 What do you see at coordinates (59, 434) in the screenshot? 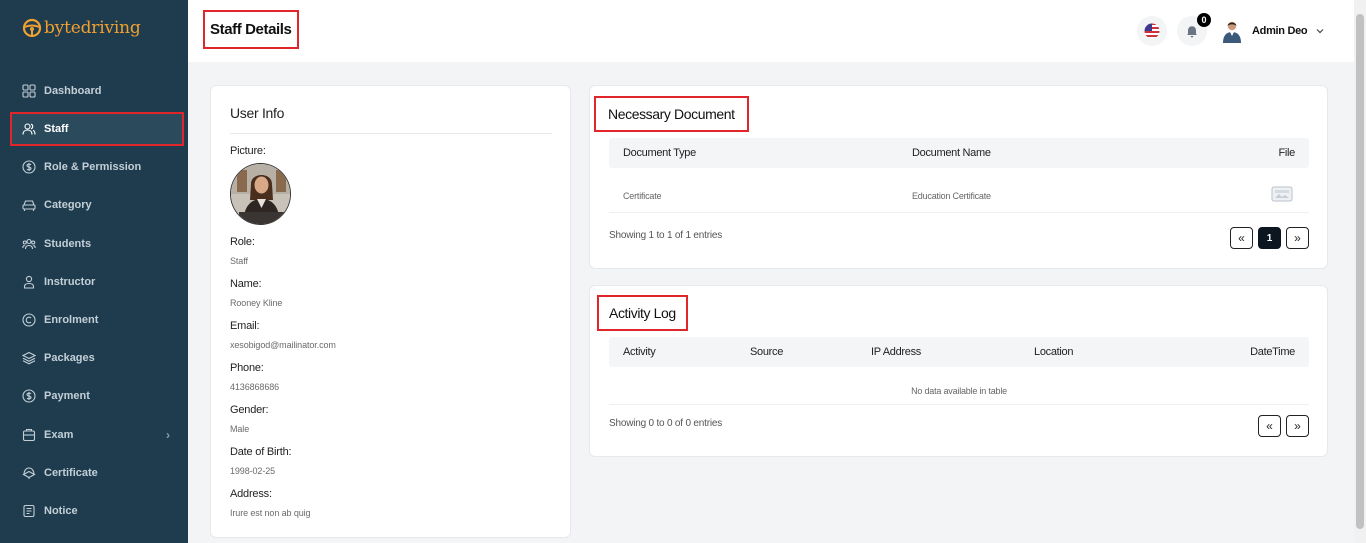
I see `sidebar-item-label: Exam` at bounding box center [59, 434].